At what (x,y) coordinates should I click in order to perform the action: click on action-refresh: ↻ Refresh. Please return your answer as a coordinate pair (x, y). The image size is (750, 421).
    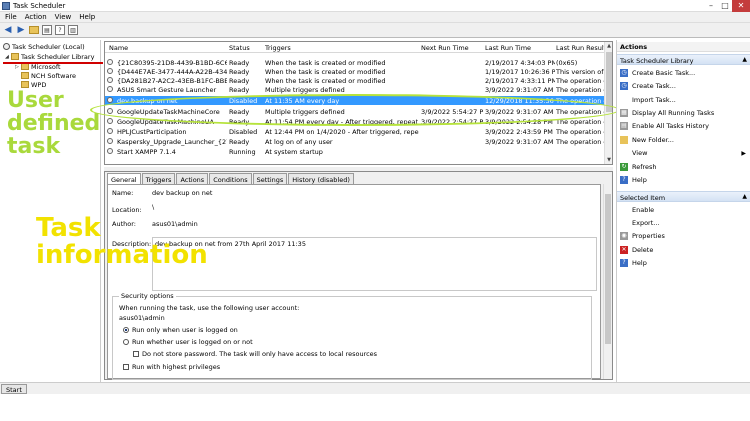
    Looking at the image, I should click on (684, 167).